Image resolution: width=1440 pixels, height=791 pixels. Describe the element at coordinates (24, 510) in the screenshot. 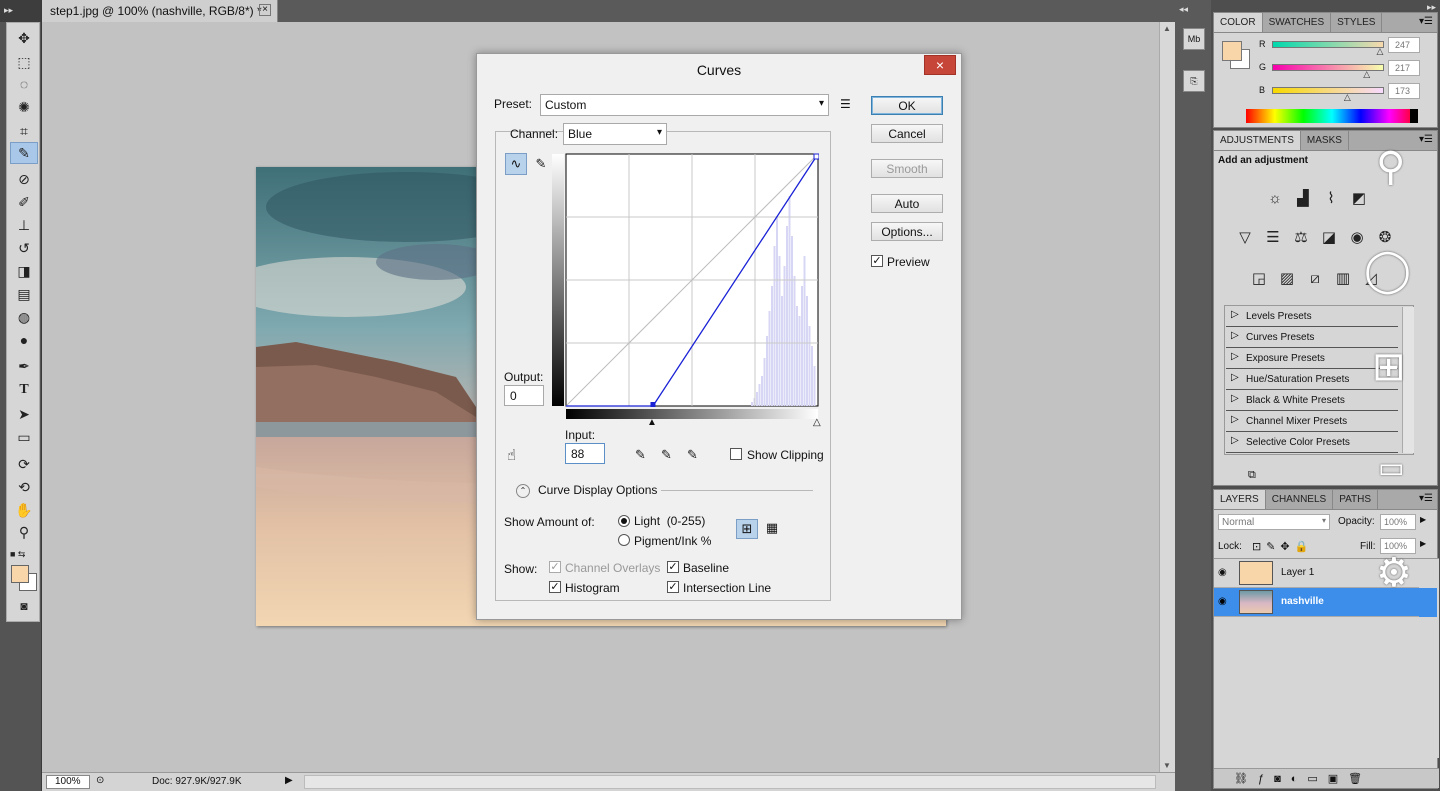

I see `hand-tool-icon: ✋` at that location.